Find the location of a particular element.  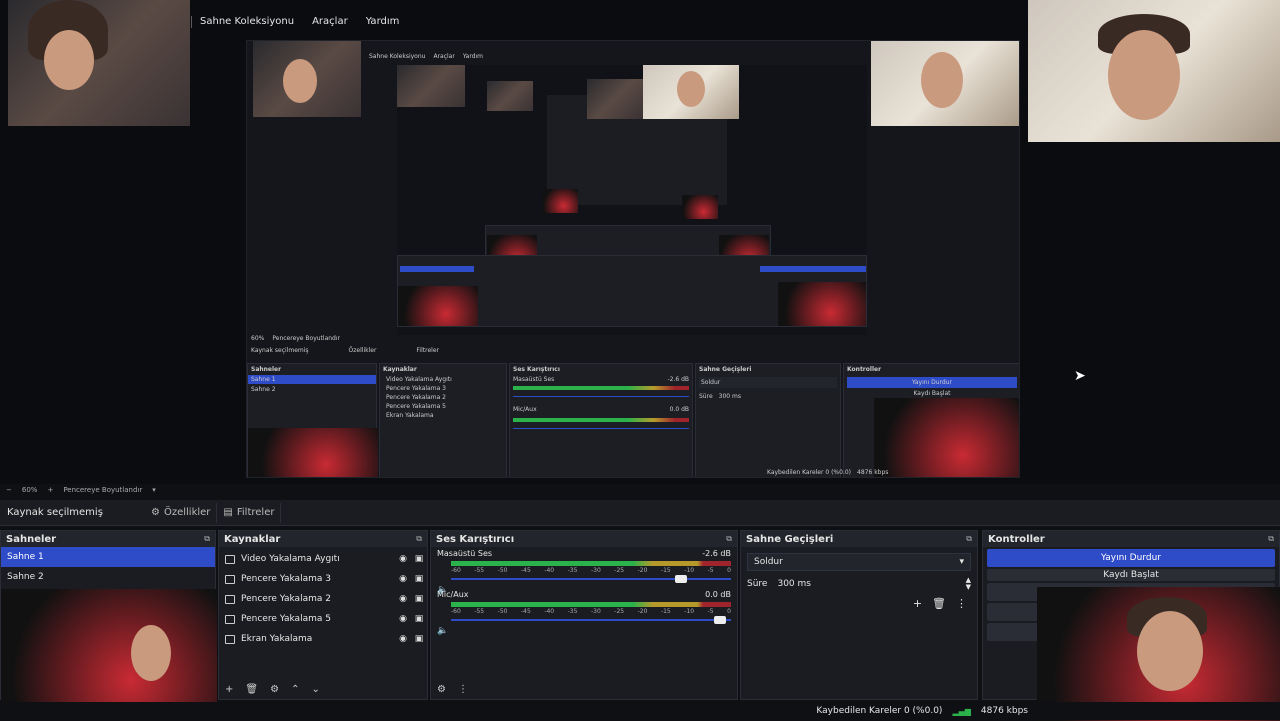

nested-status: Kaybedilen Kareler 0 (%0.0) 4876 kbps is located at coordinates (828, 472).